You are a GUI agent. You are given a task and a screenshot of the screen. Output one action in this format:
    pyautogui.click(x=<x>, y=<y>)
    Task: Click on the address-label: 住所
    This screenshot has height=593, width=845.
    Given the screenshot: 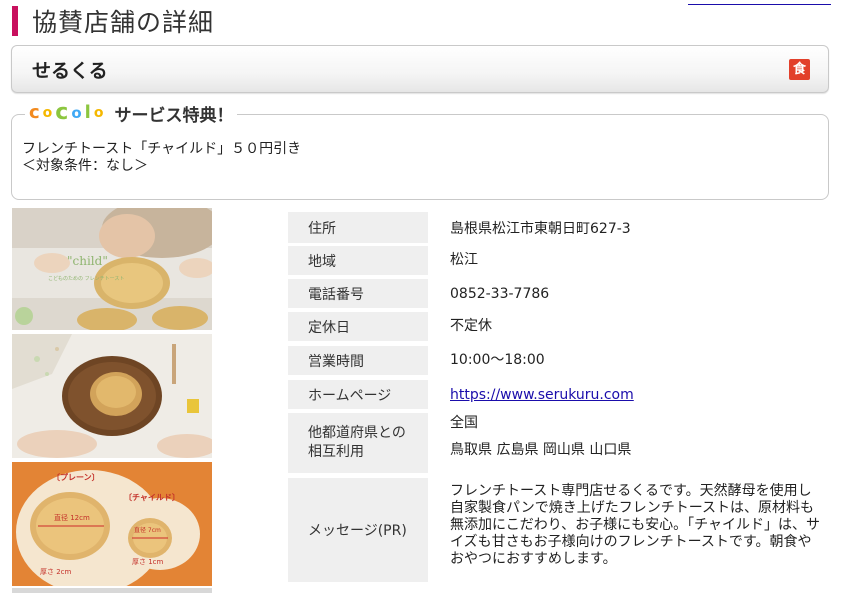 What is the action you would take?
    pyautogui.click(x=358, y=227)
    